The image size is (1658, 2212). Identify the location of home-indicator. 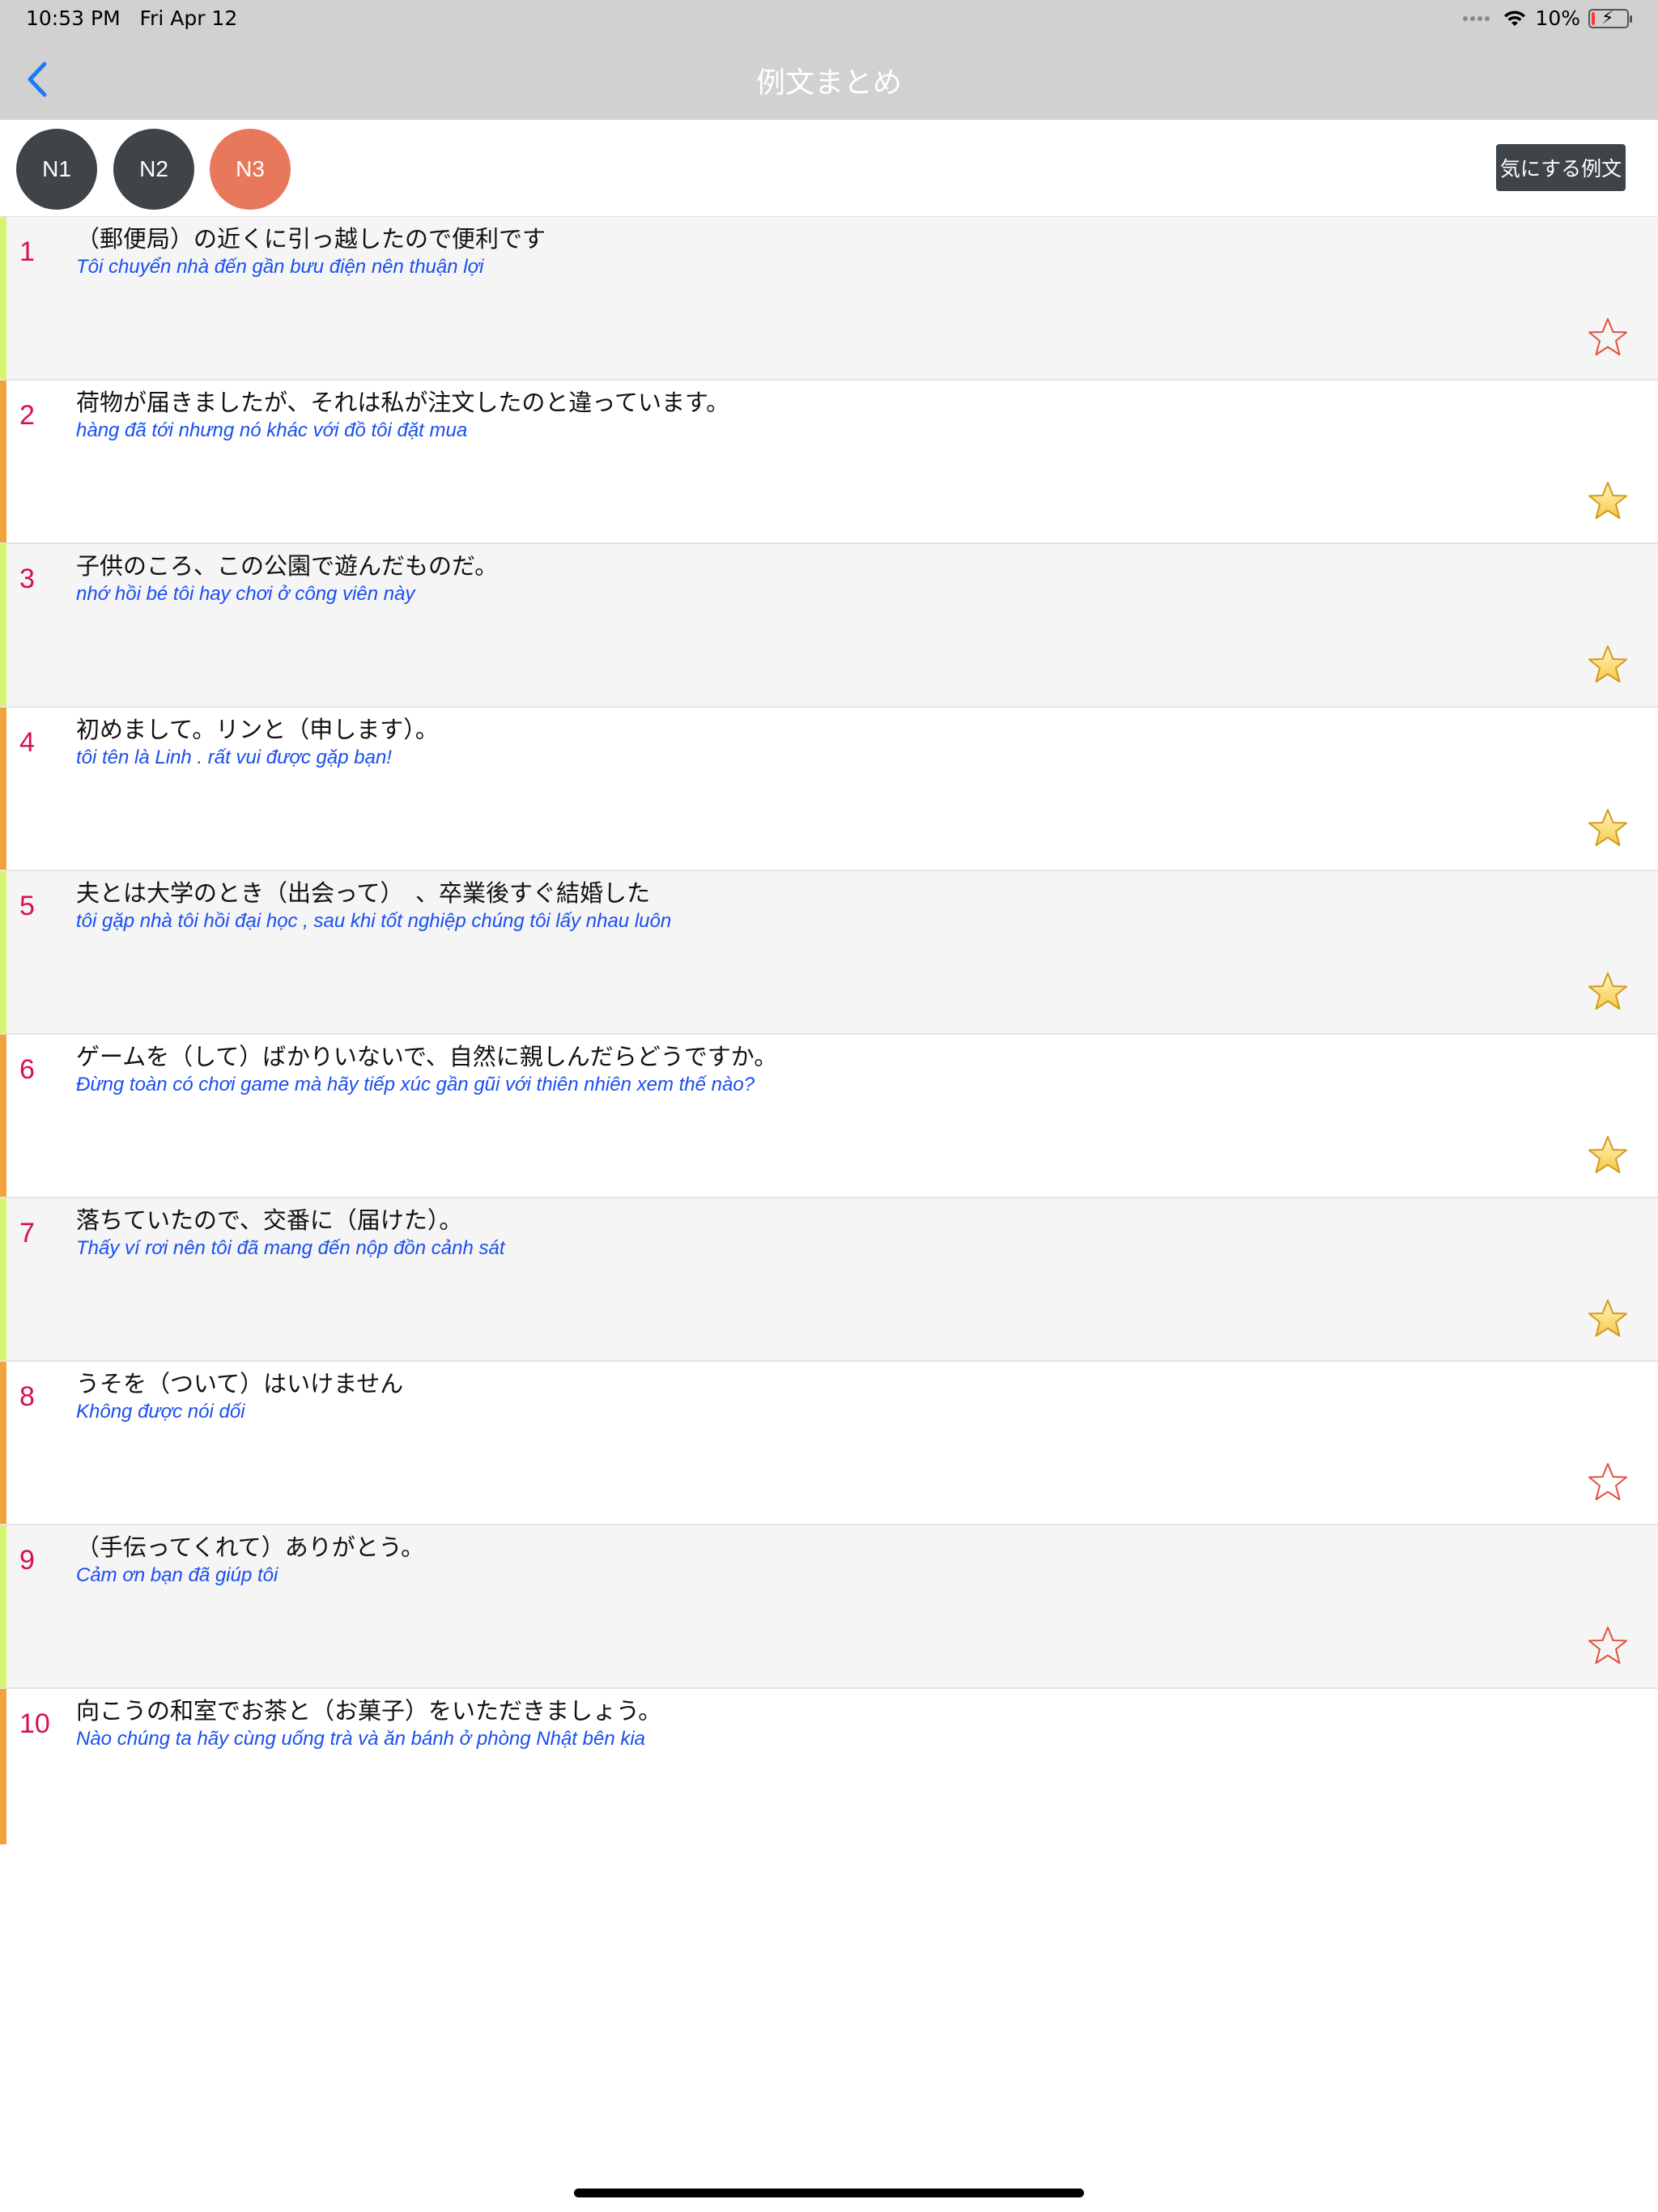
(829, 2193).